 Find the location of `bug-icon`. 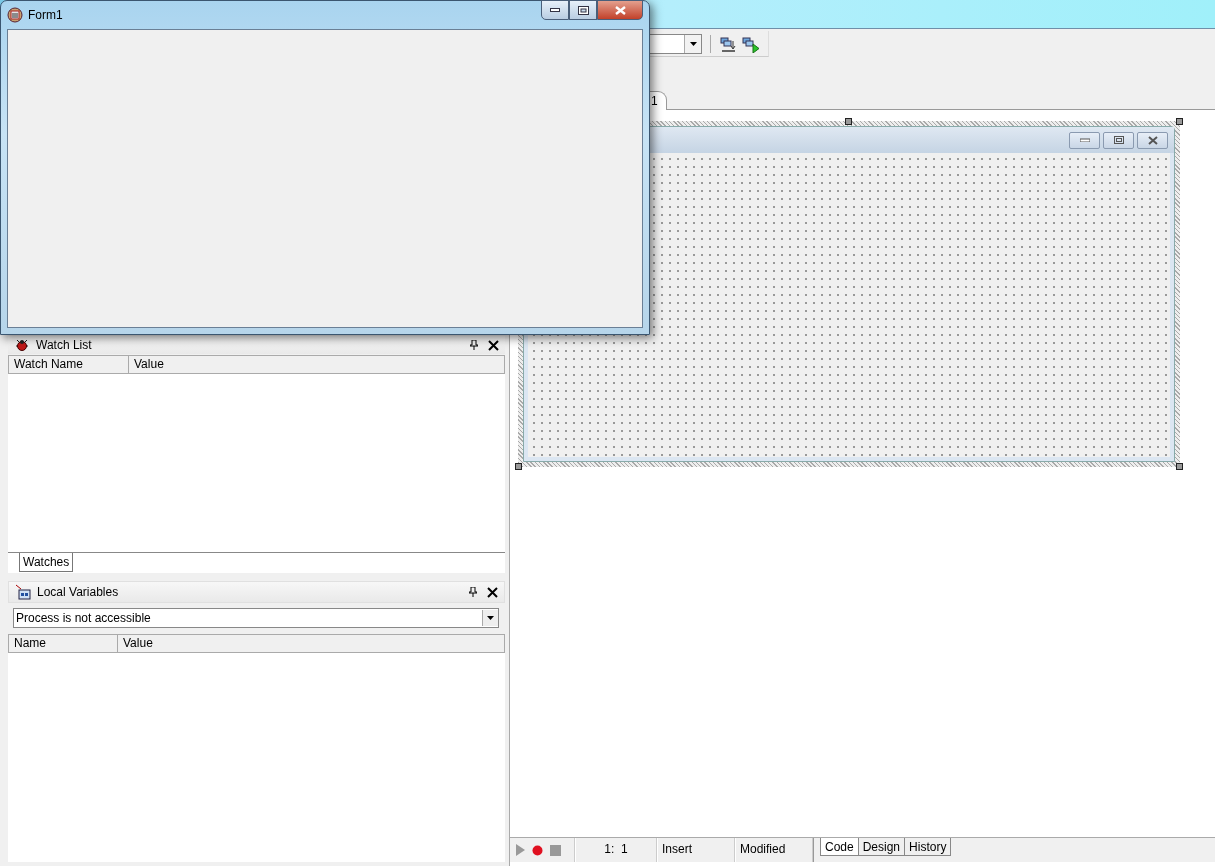

bug-icon is located at coordinates (22, 345).